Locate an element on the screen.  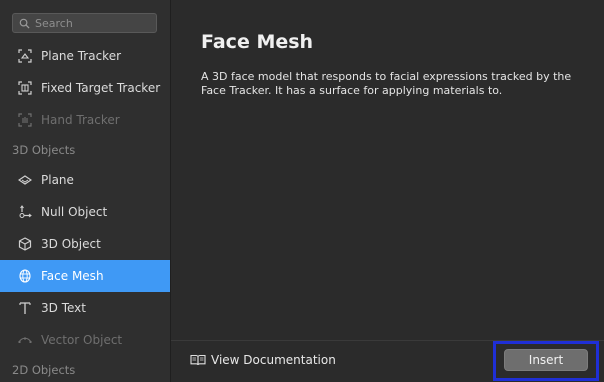
footer-bar: View Documentation Insert is located at coordinates (387, 361).